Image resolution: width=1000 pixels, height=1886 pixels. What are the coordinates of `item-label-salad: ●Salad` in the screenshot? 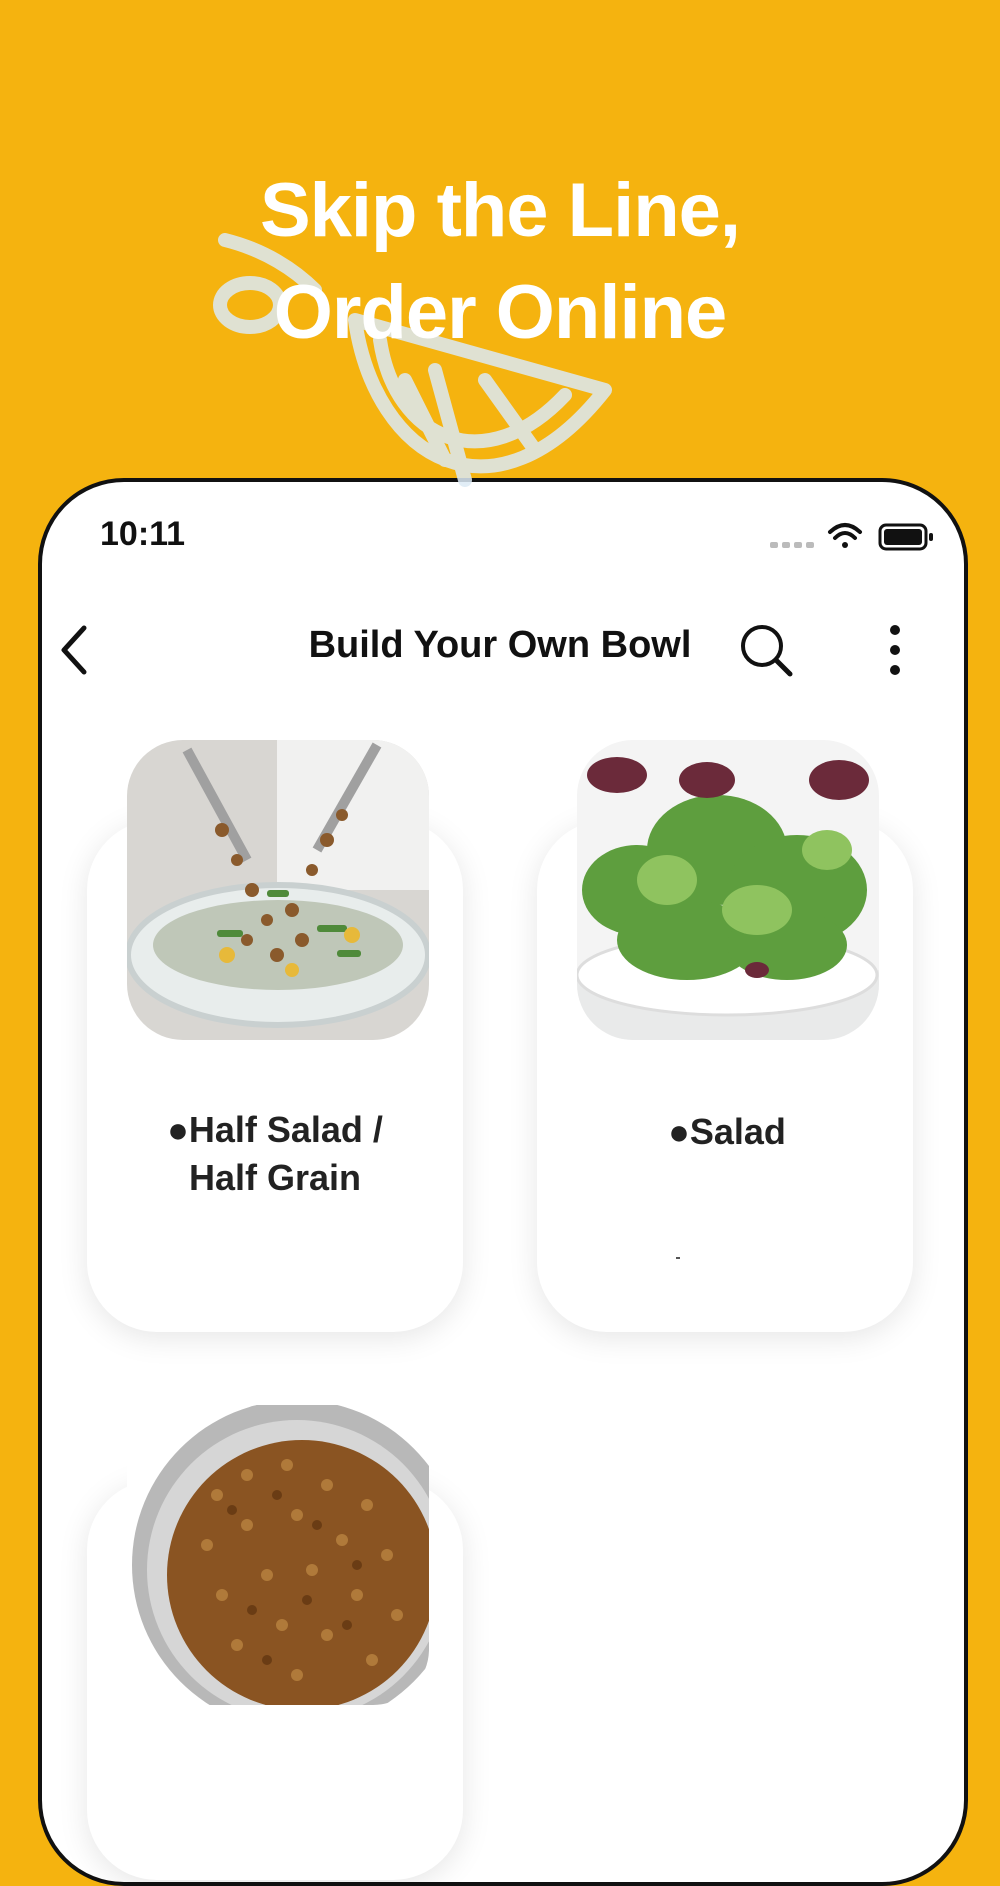 It's located at (727, 1131).